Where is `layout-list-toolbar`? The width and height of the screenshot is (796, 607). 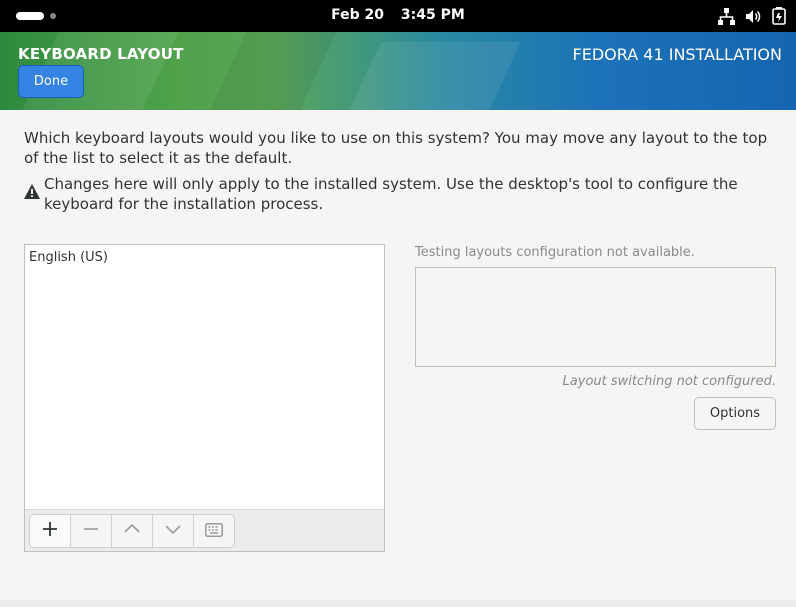 layout-list-toolbar is located at coordinates (204, 530).